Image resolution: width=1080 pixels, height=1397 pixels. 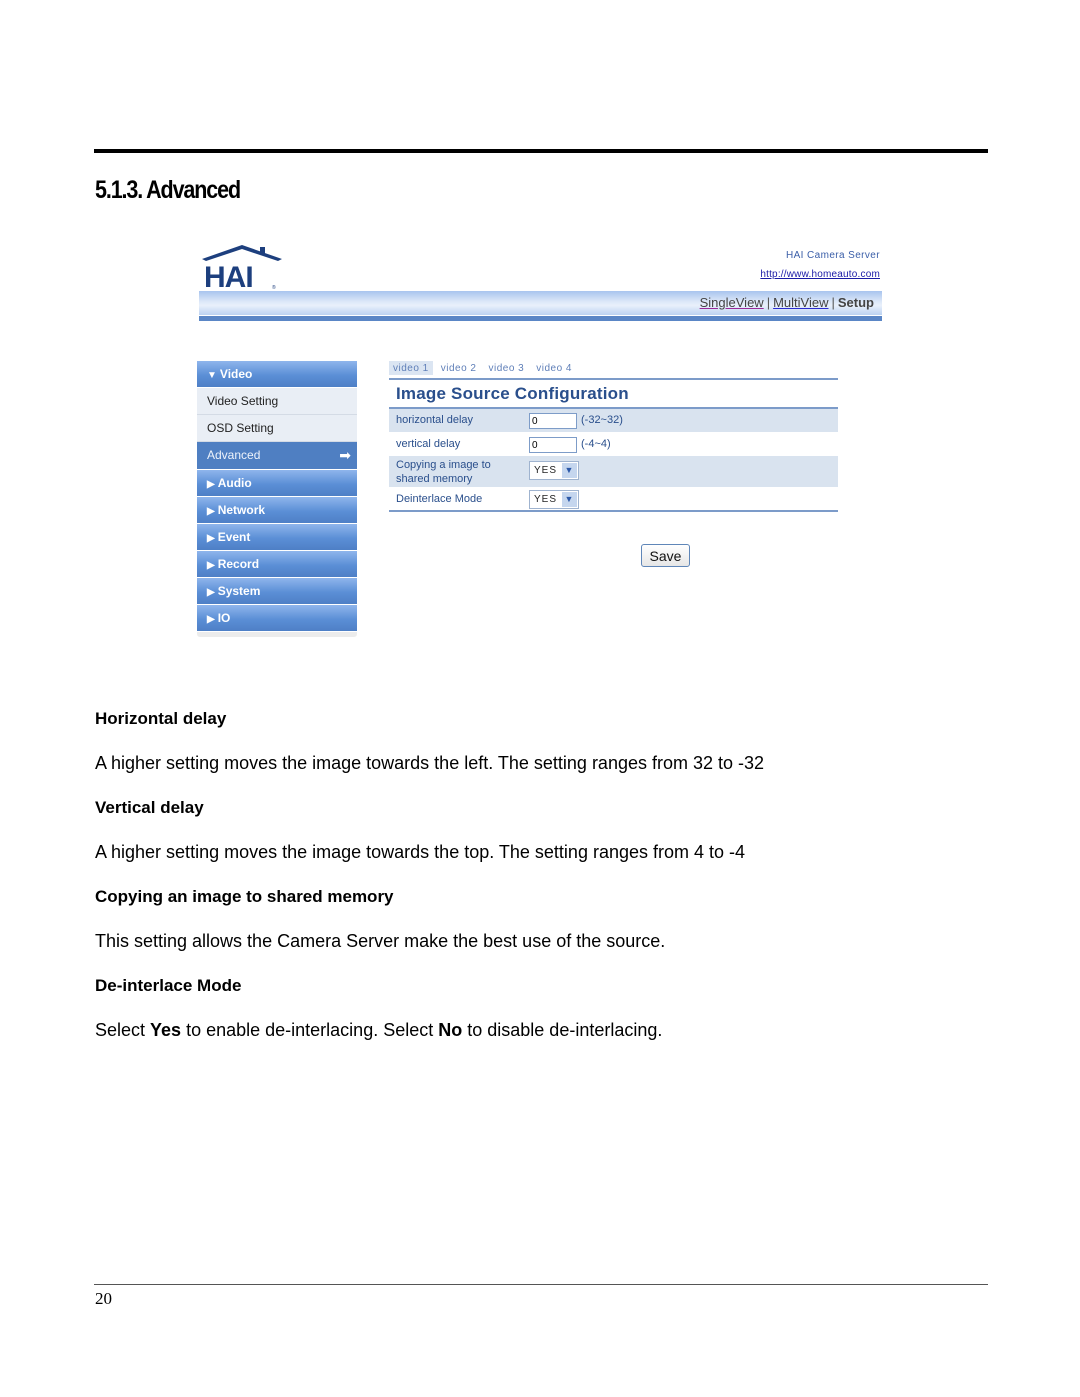 What do you see at coordinates (553, 445) in the screenshot?
I see `vertical-delay-input` at bounding box center [553, 445].